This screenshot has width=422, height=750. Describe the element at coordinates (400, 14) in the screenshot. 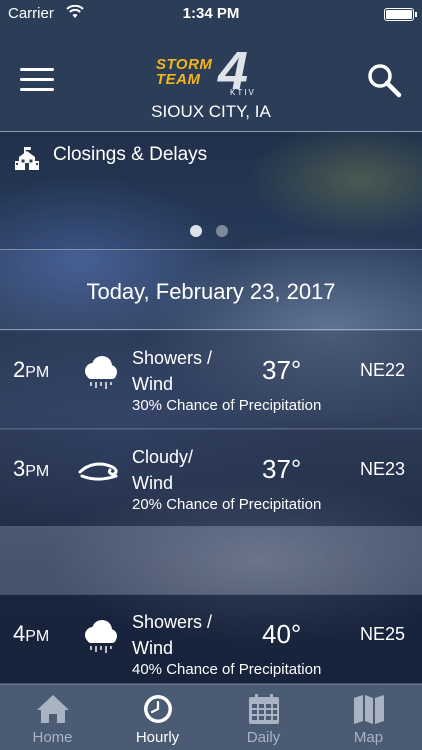

I see `battery-icon` at that location.